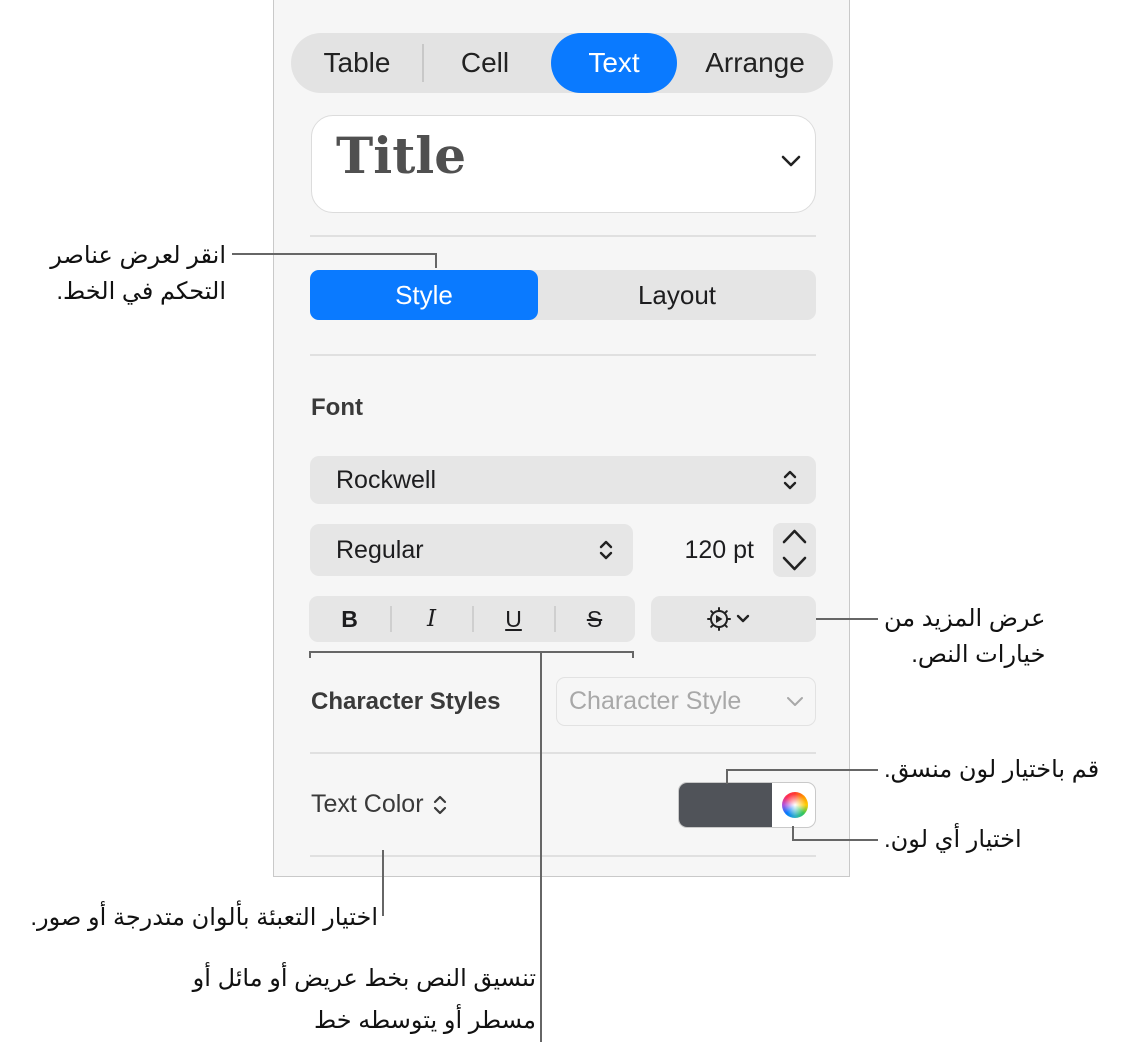 This screenshot has width=1125, height=1053. I want to click on callout-text: عرض المزيد من, so click(965, 618).